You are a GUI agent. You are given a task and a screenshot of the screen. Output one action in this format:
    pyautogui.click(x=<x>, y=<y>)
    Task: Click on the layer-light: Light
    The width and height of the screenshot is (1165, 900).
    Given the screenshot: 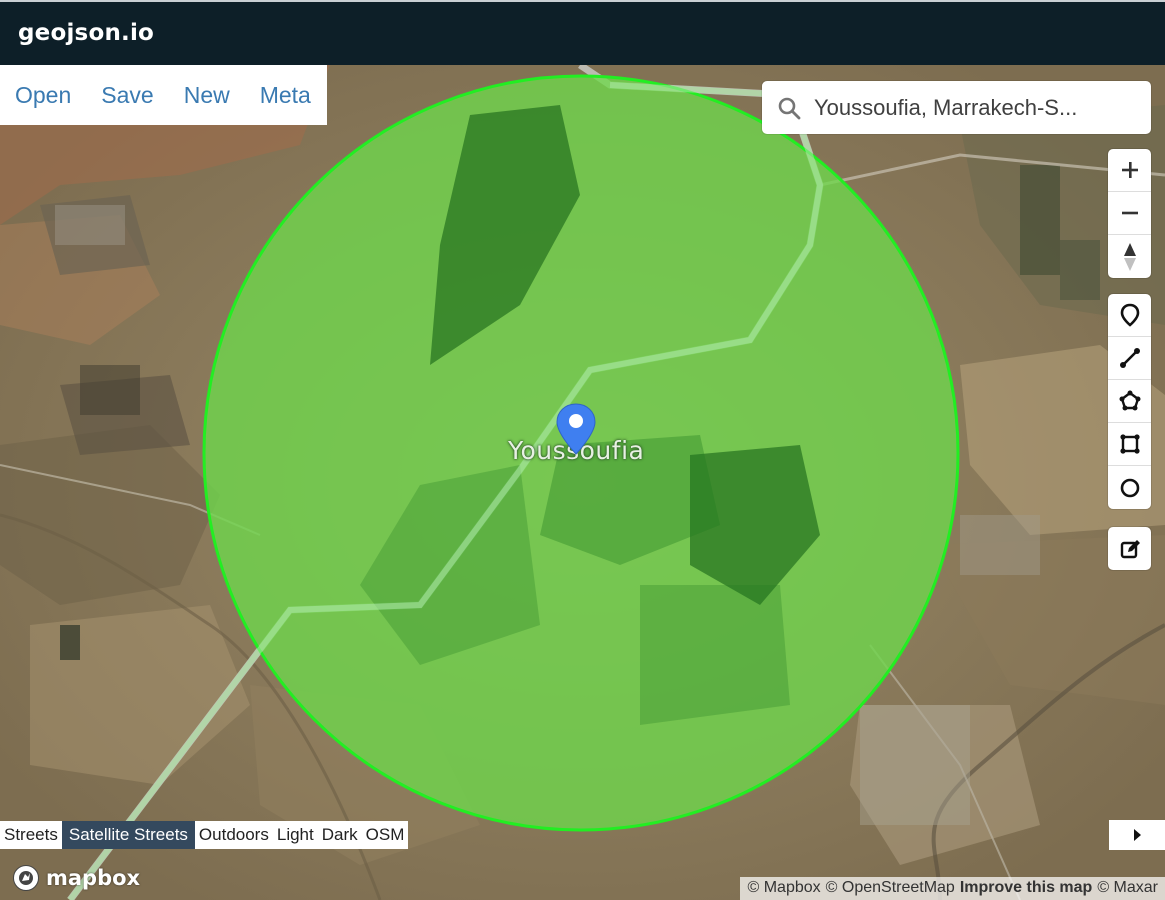 What is the action you would take?
    pyautogui.click(x=295, y=835)
    